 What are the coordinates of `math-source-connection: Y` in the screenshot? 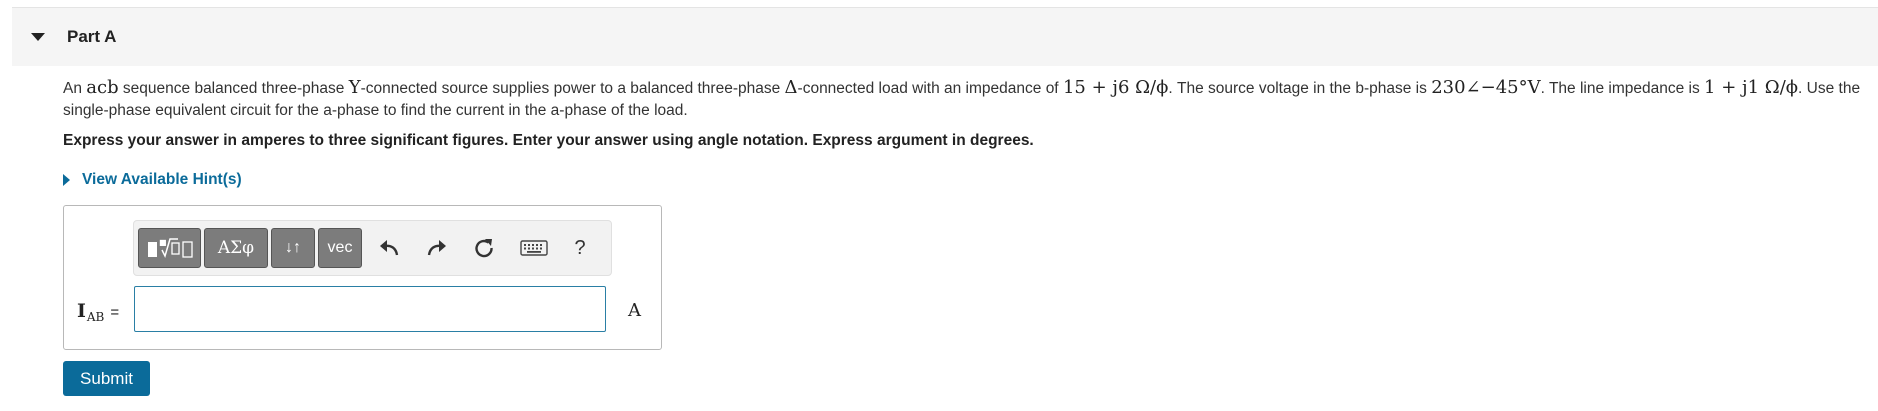 It's located at (354, 87).